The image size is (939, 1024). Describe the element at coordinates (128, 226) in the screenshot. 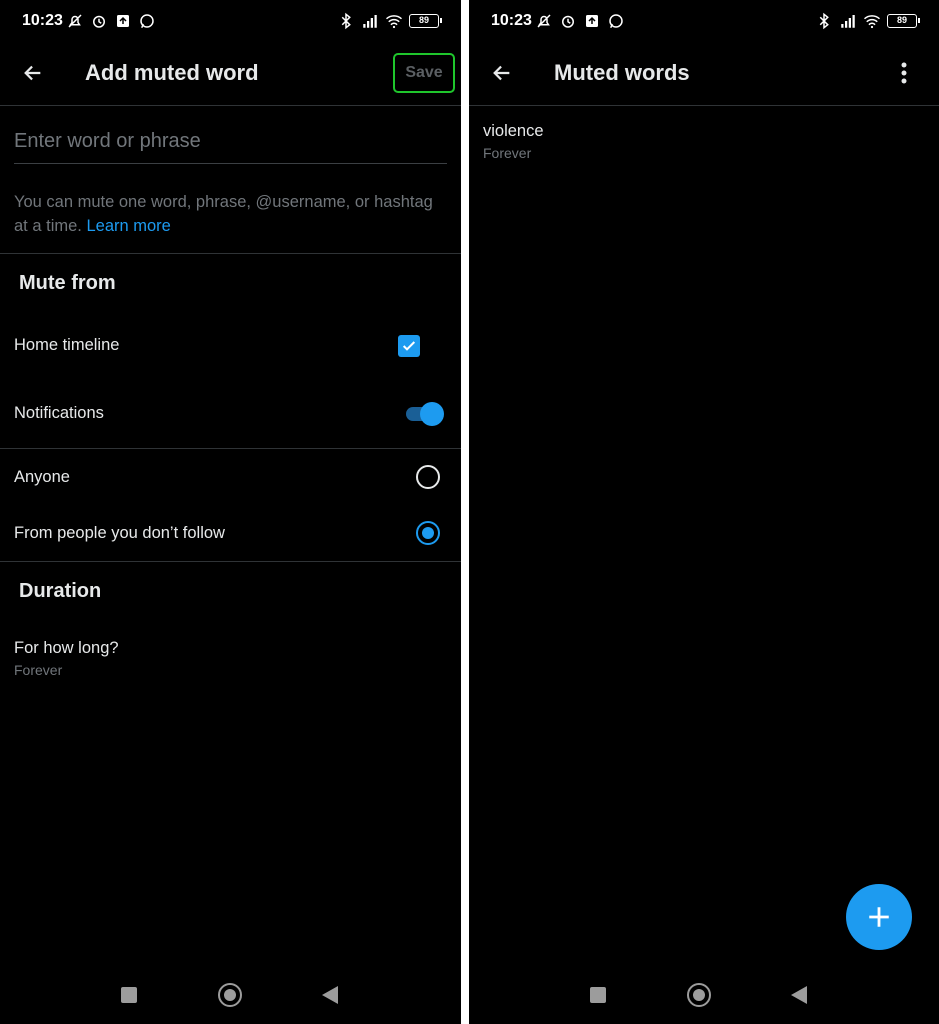

I see `learn-more-link: Learn more` at that location.